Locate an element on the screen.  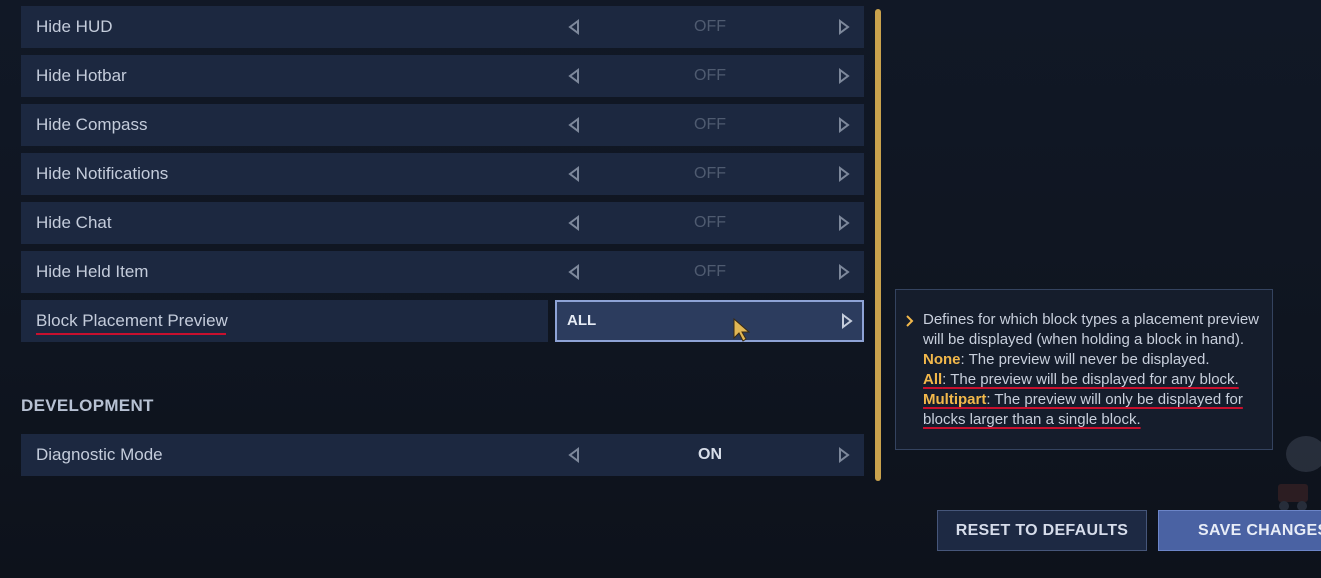
setting-row-hide-held-item: Hide Held Item OFF is located at coordinates (442, 272).